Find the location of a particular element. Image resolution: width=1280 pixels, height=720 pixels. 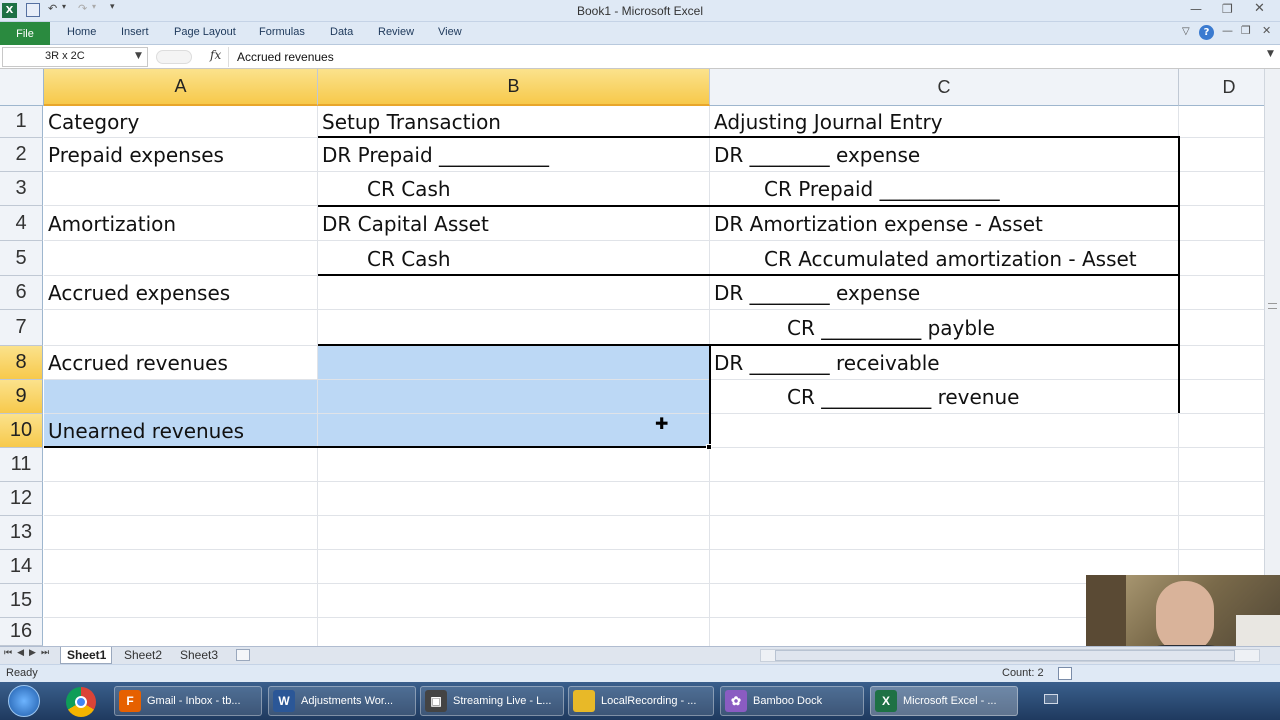

vertical-scrollbar is located at coordinates (1272, 357).